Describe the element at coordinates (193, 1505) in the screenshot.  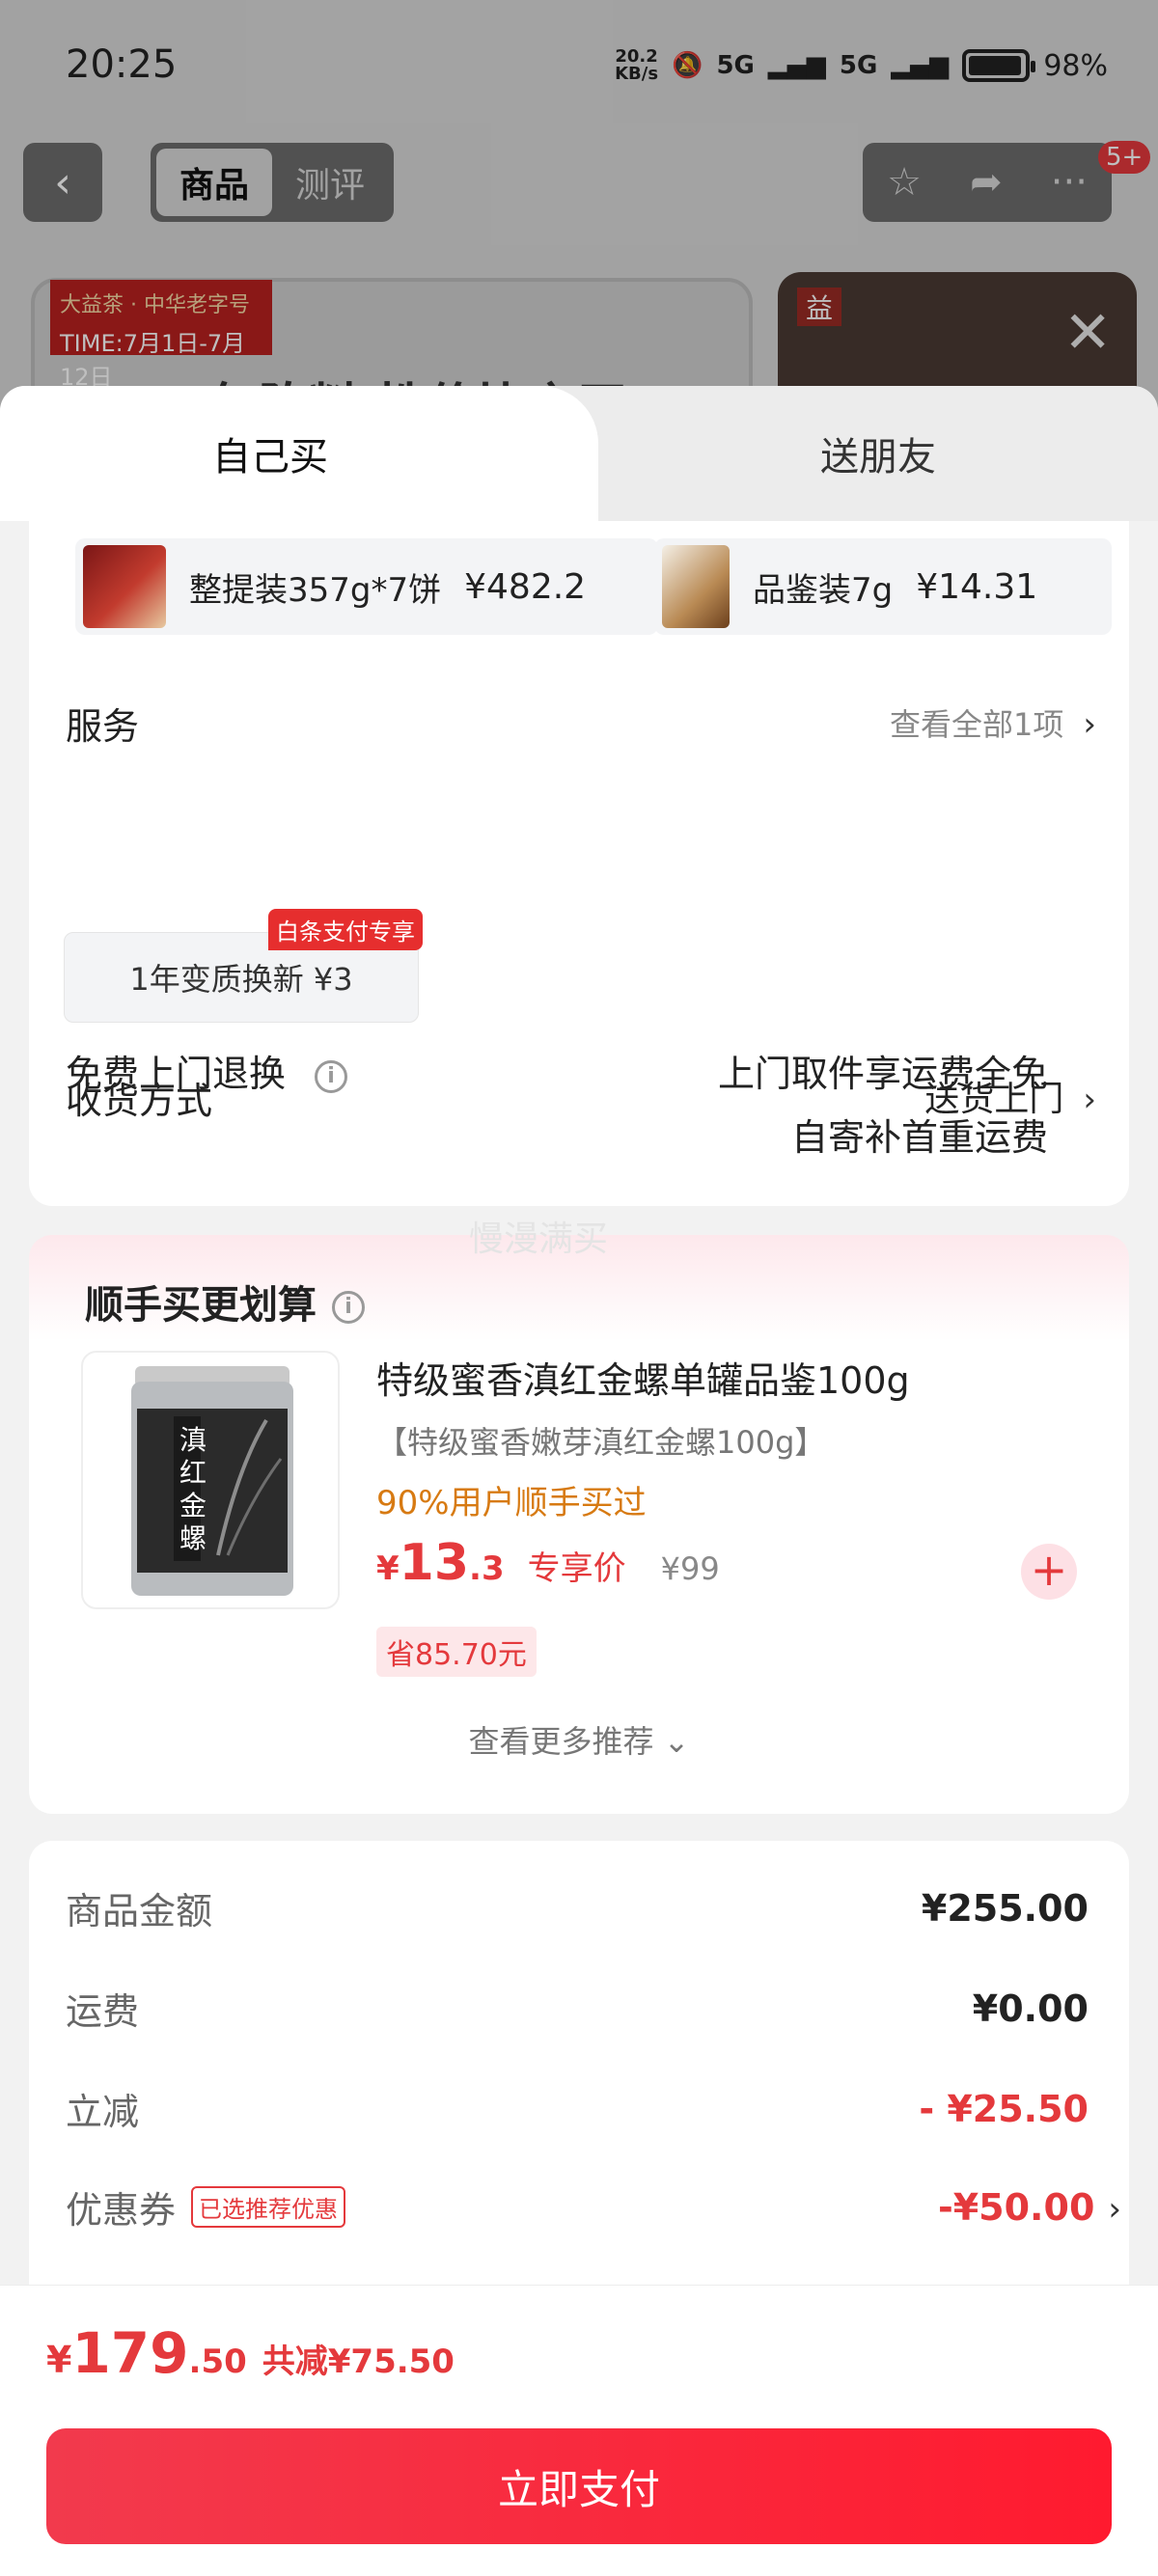
I see `svg-text: 金` at that location.